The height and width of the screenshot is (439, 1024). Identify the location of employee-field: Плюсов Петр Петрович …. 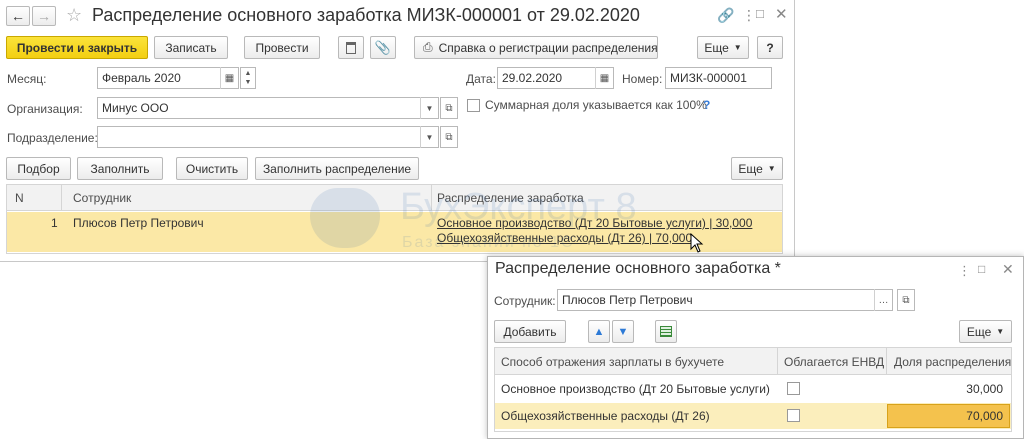
(725, 300).